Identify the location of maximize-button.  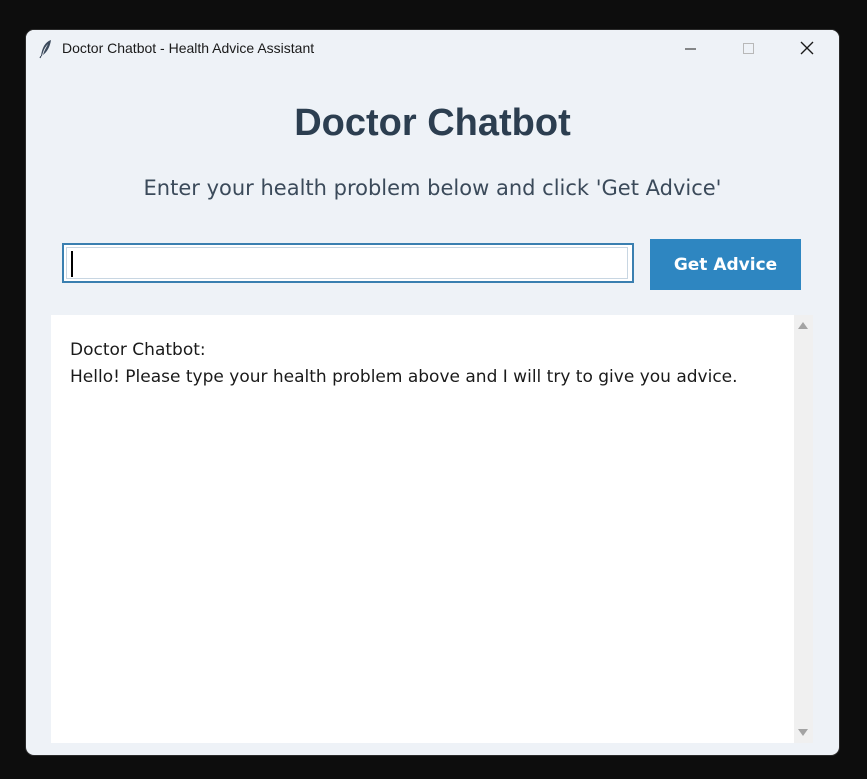
(749, 49).